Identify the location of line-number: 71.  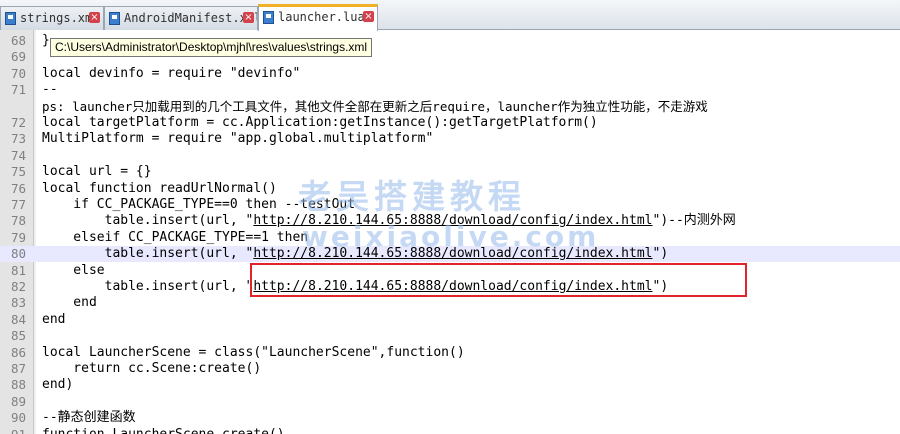
(18, 90).